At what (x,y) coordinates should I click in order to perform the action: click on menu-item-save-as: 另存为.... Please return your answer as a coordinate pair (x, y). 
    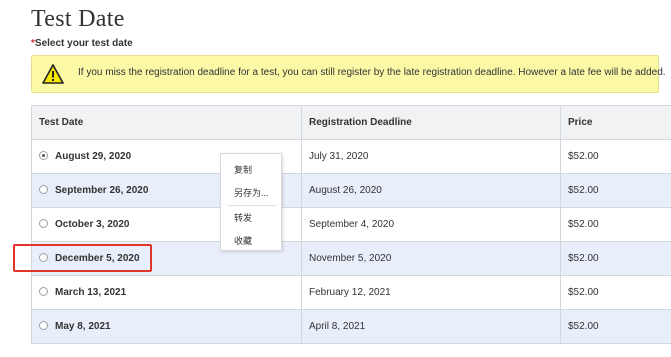
    Looking at the image, I should click on (251, 192).